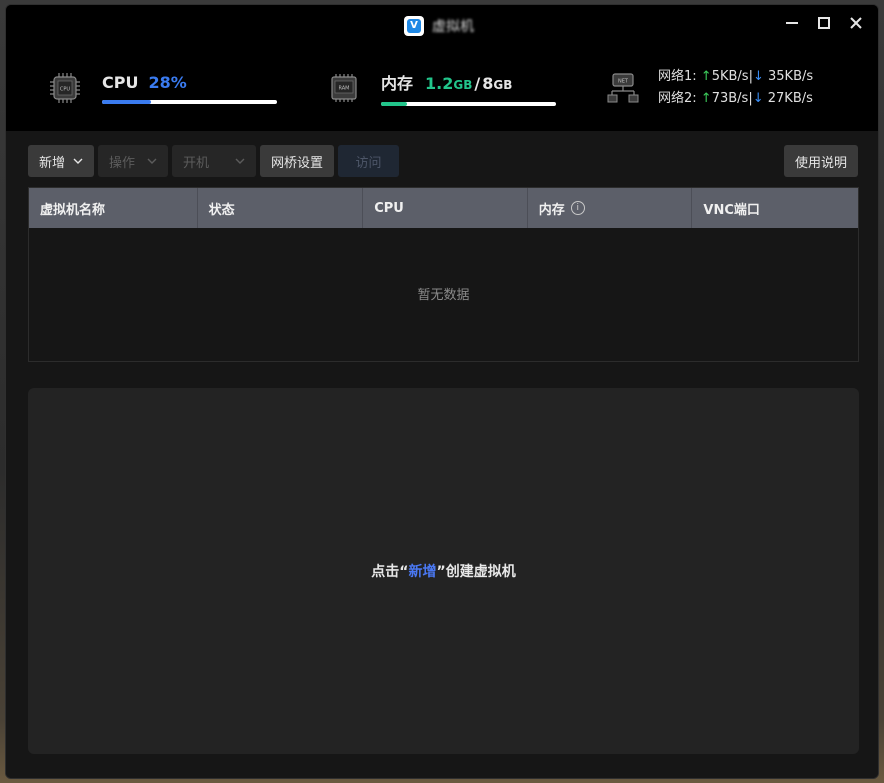 The height and width of the screenshot is (783, 884). I want to click on column-header-name: 虚拟机名称, so click(113, 208).